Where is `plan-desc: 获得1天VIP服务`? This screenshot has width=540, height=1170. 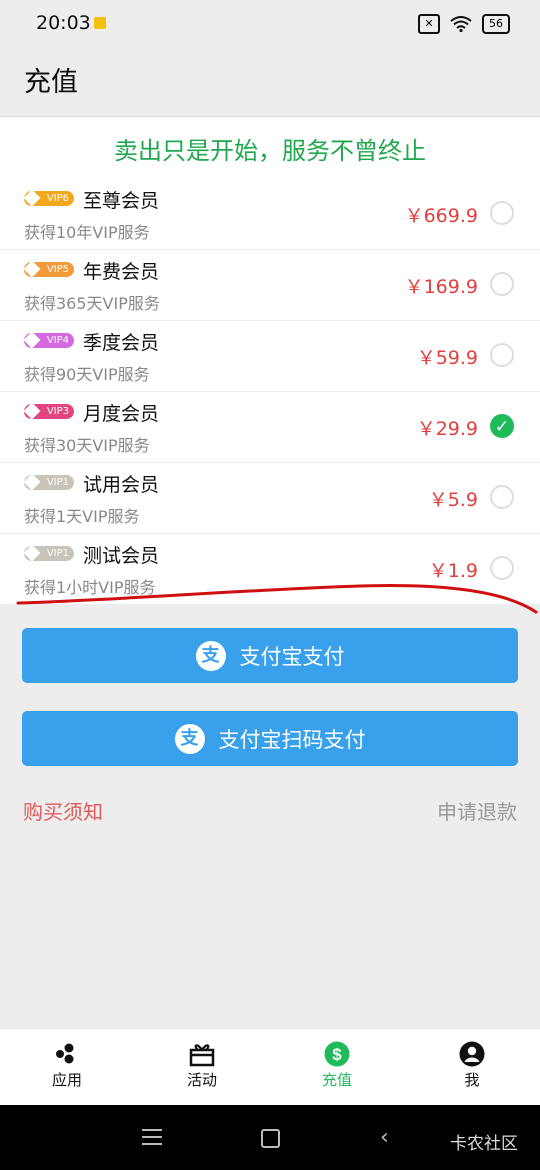 plan-desc: 获得1天VIP服务 is located at coordinates (82, 516).